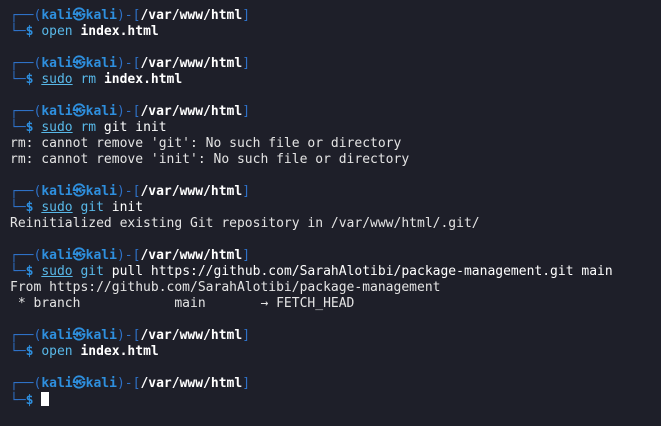  What do you see at coordinates (123, 207) in the screenshot?
I see `command-token: init` at bounding box center [123, 207].